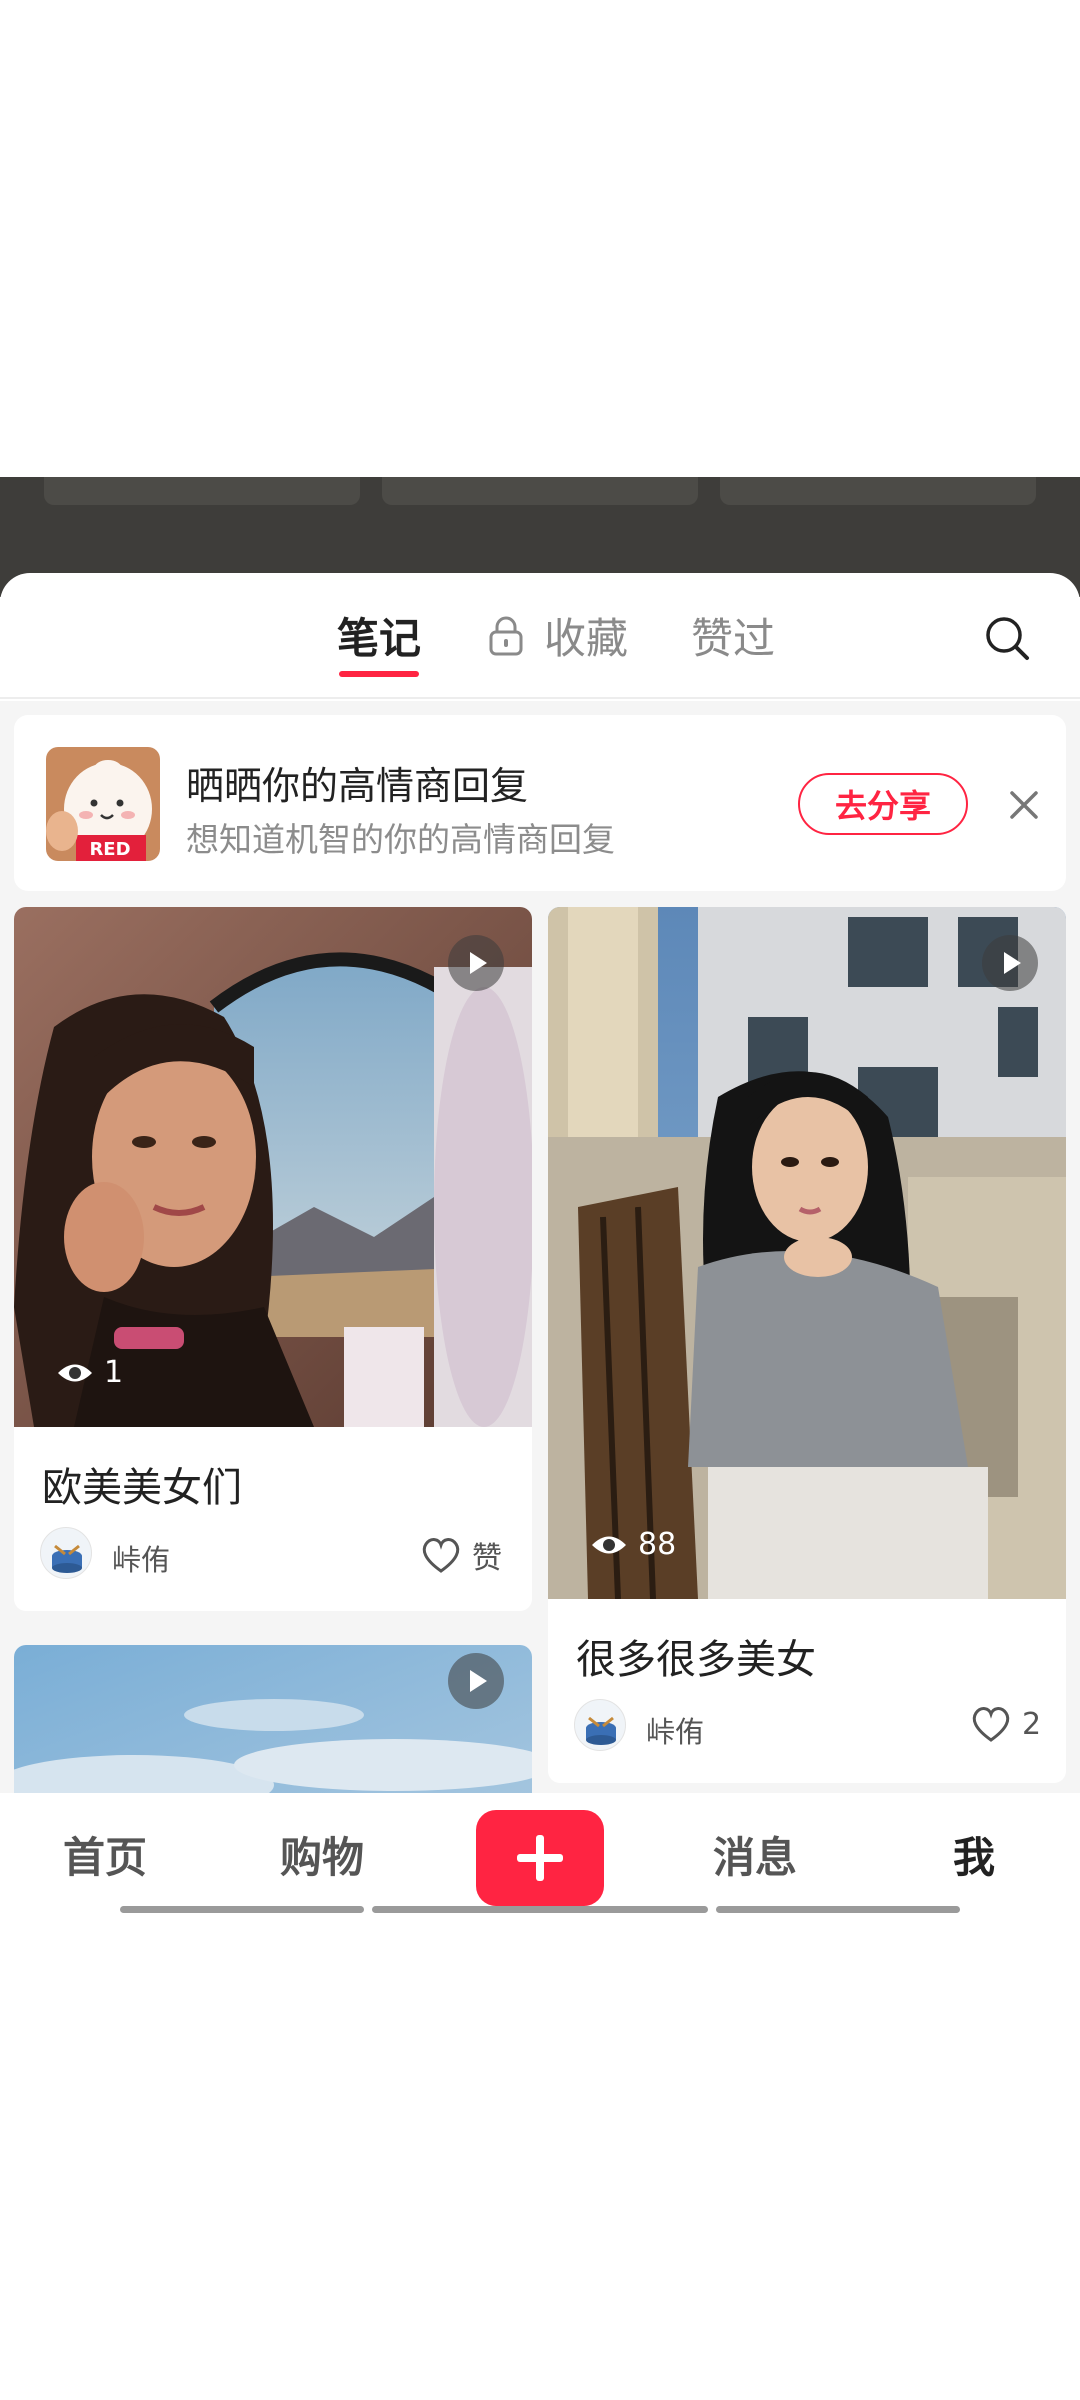 The height and width of the screenshot is (2400, 1080). Describe the element at coordinates (633, 1544) in the screenshot. I see `view-count: 88` at that location.